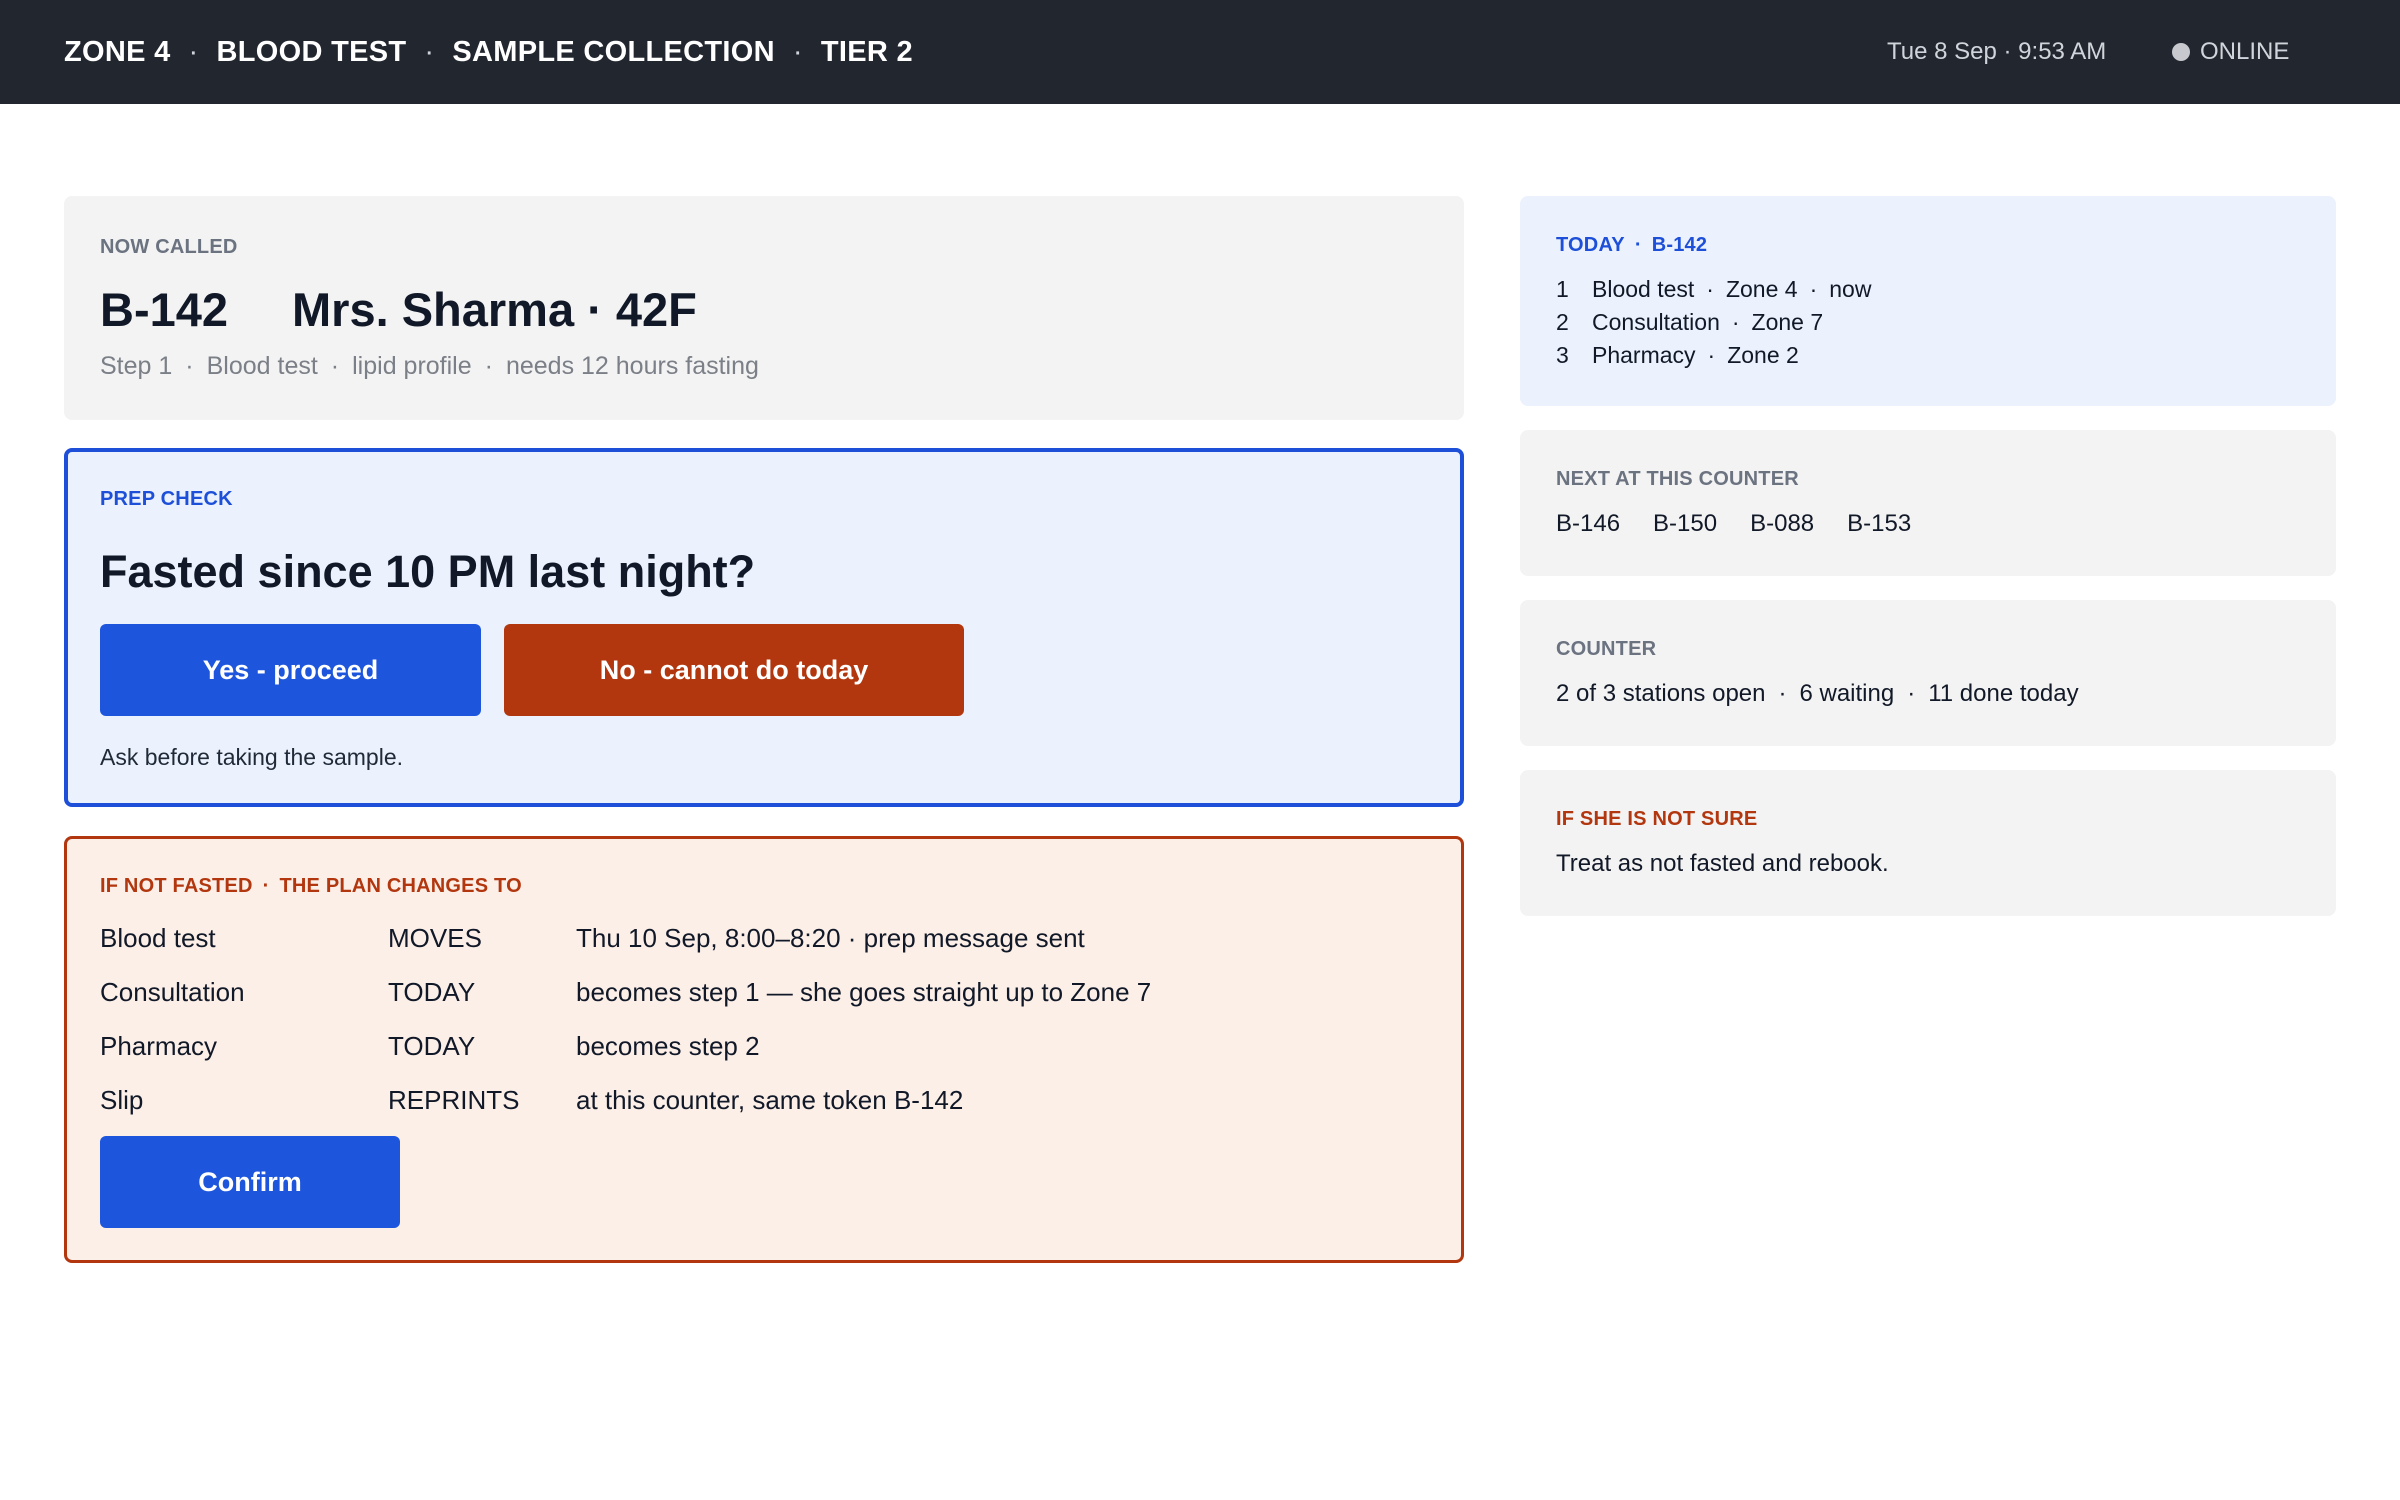  What do you see at coordinates (164, 309) in the screenshot?
I see `current-token: B-142` at bounding box center [164, 309].